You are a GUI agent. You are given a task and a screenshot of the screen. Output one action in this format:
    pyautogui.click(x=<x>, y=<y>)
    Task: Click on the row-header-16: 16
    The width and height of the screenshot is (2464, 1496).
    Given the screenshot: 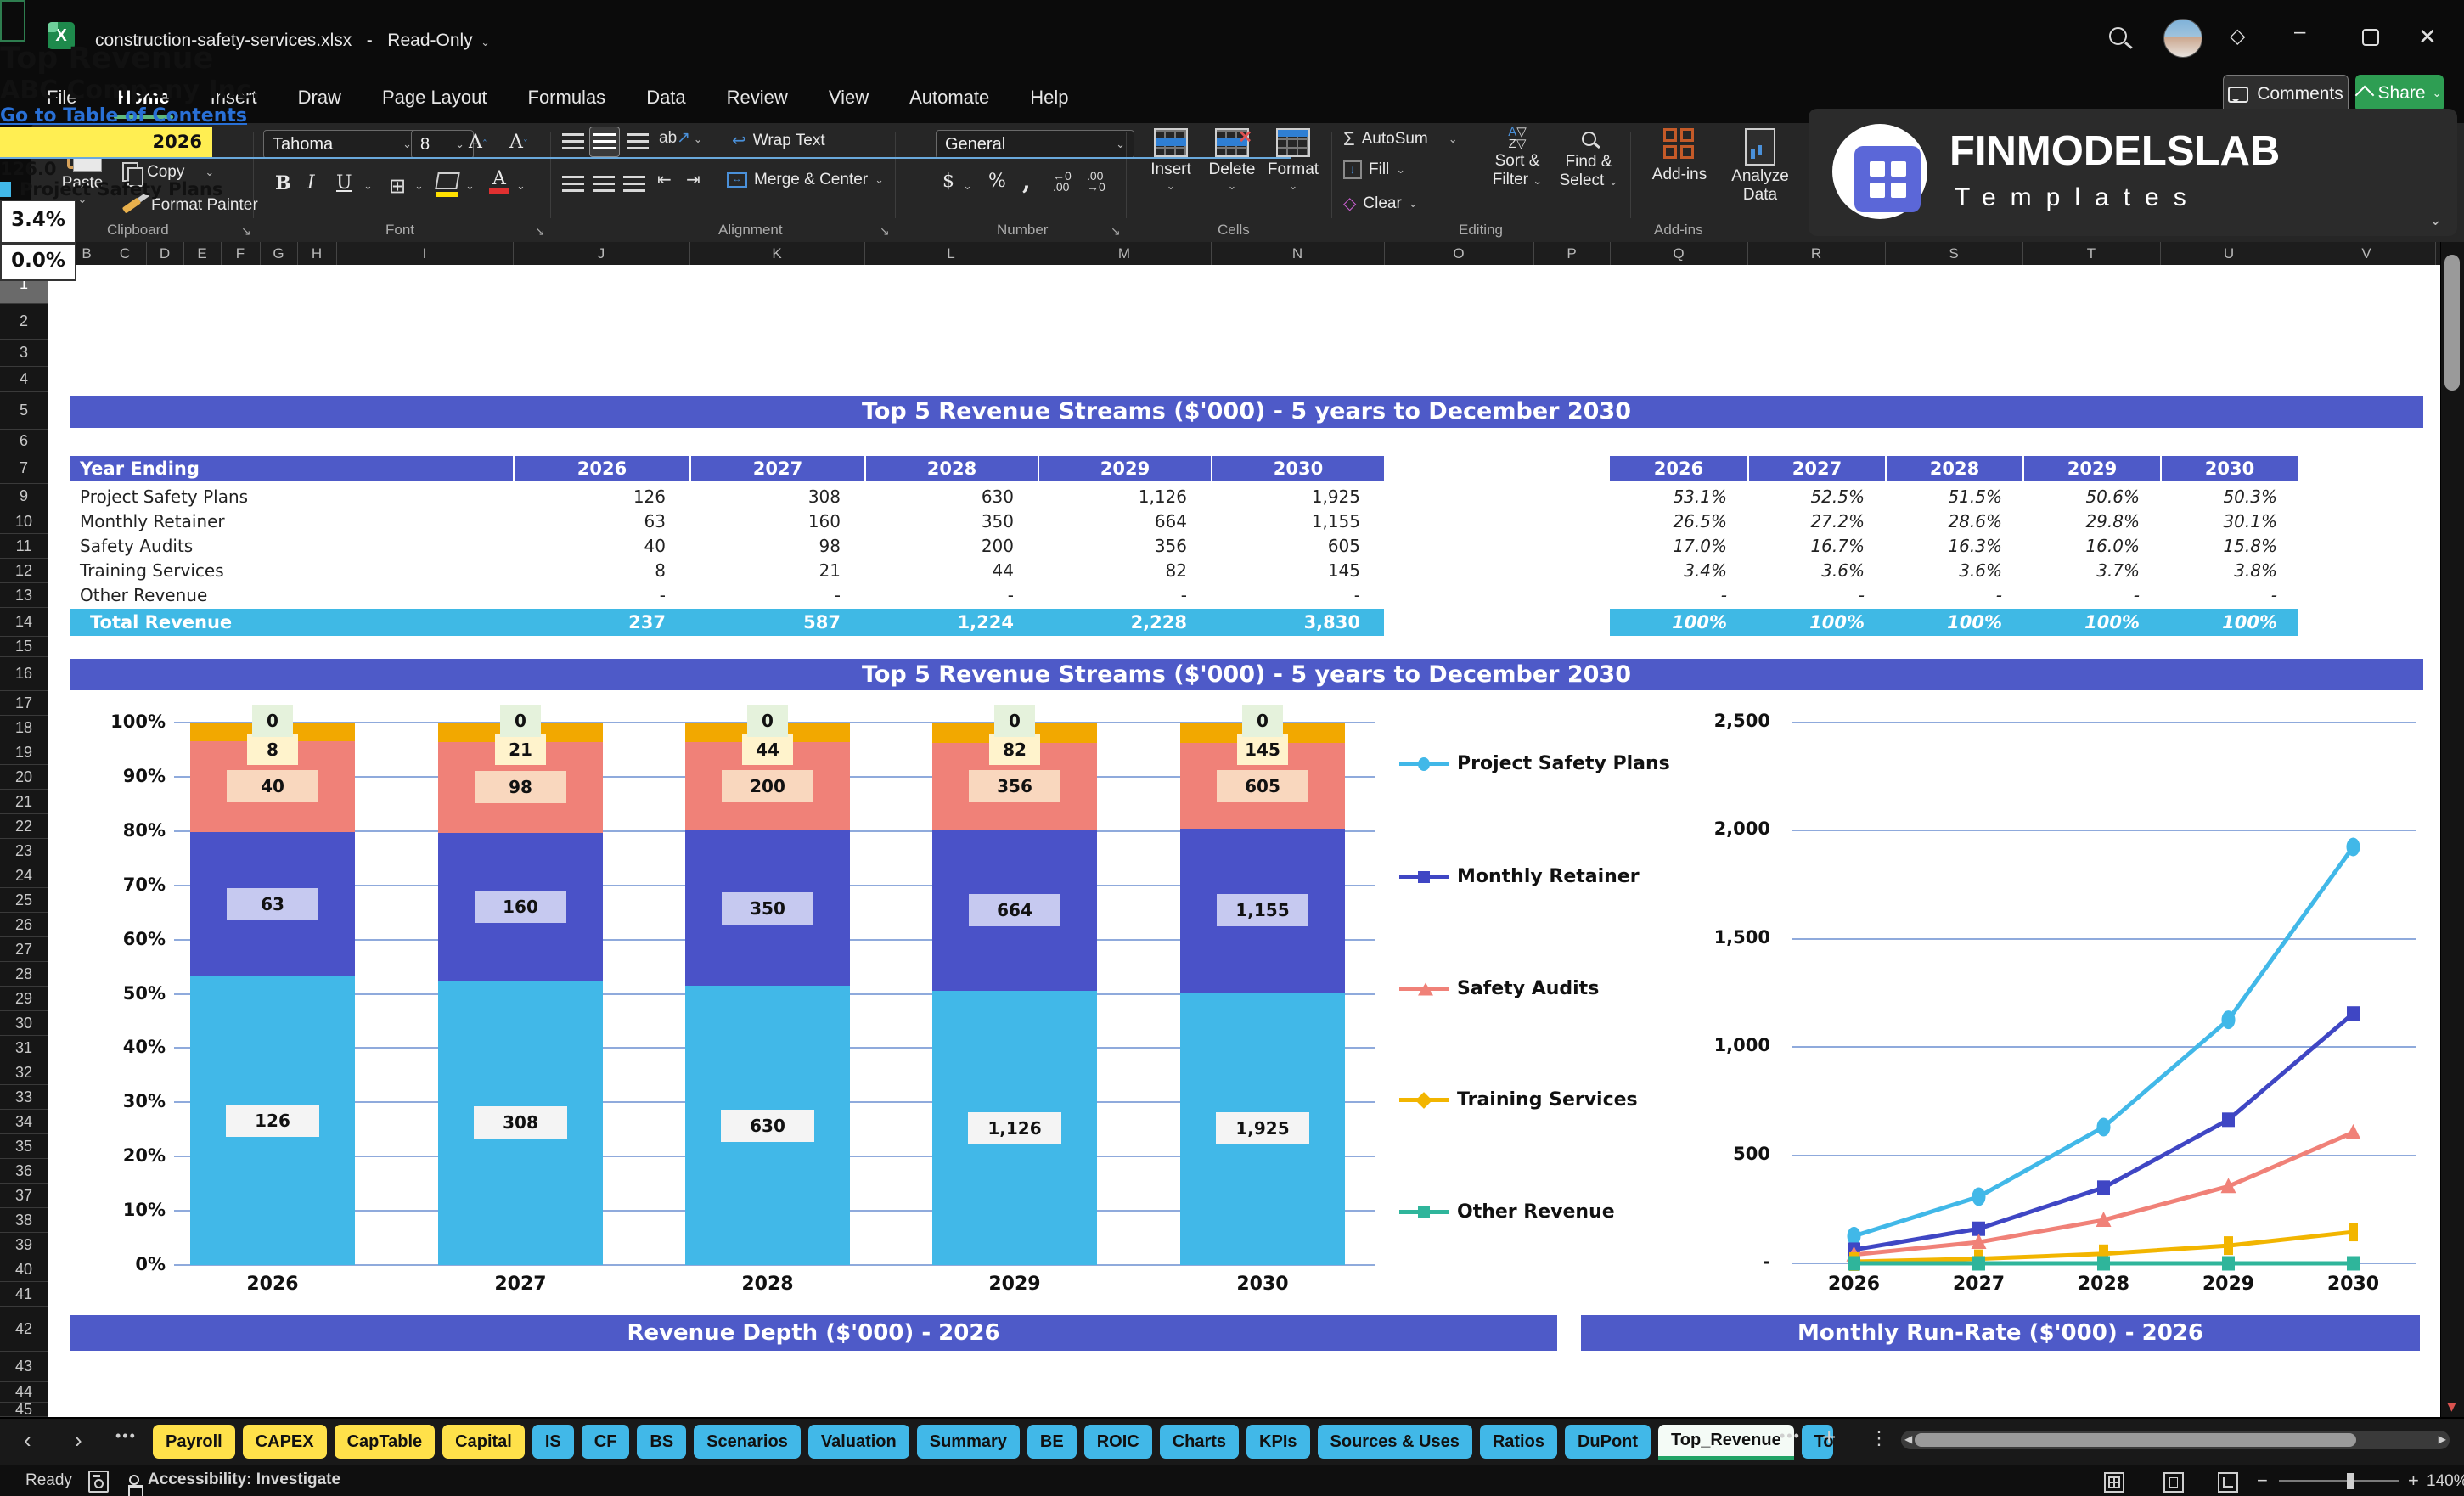 What is the action you would take?
    pyautogui.click(x=24, y=674)
    